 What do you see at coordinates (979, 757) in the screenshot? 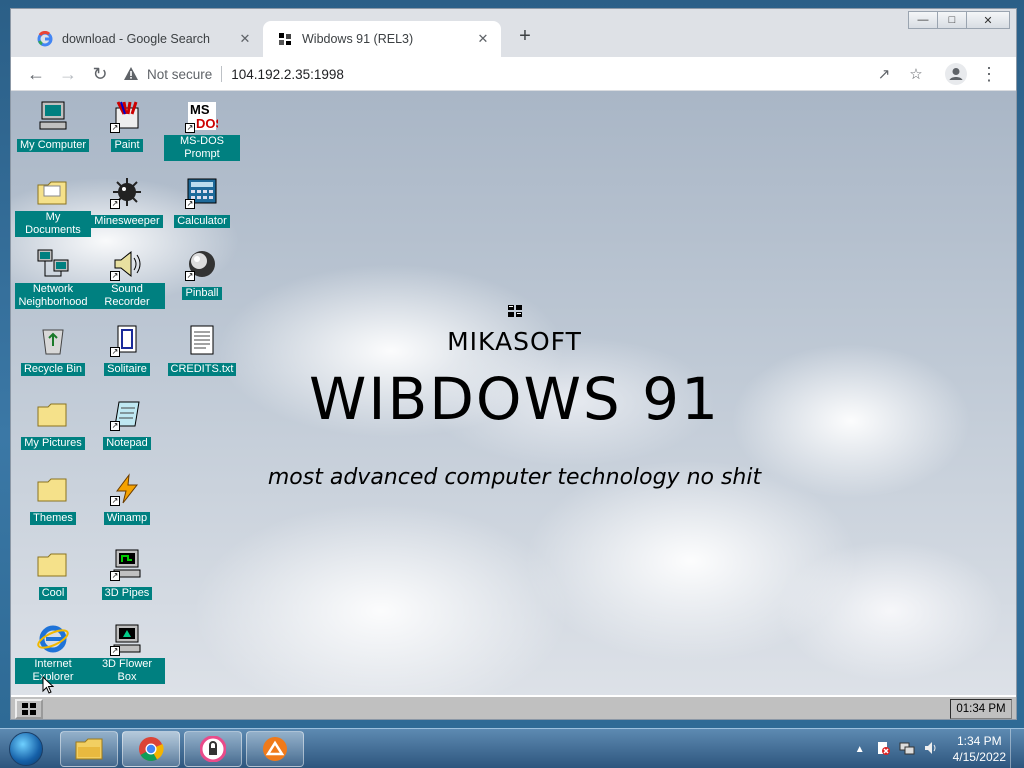
I see `host-date: 4/15/2022` at bounding box center [979, 757].